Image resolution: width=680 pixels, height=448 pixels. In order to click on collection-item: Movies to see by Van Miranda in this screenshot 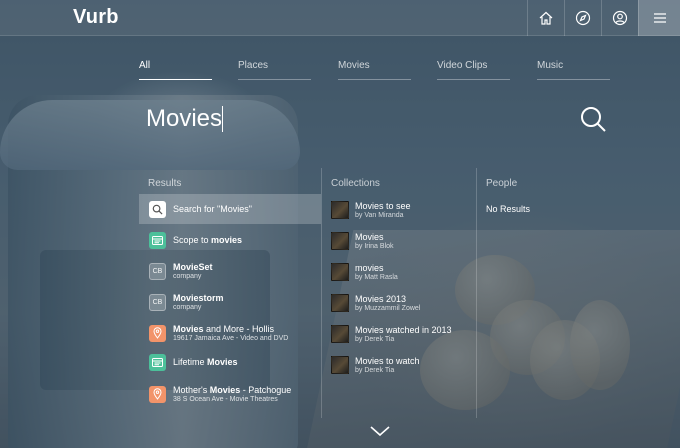, I will do `click(401, 210)`.